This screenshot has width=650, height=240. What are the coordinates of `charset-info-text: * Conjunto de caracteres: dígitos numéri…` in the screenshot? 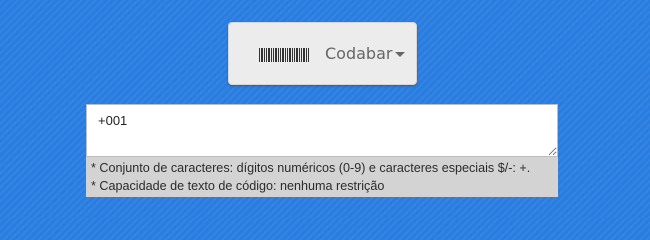 It's located at (311, 168).